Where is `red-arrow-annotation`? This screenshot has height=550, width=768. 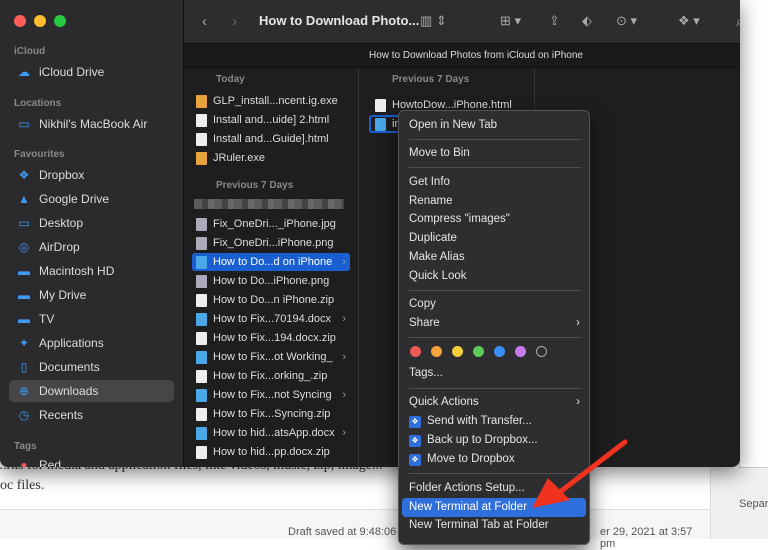 red-arrow-annotation is located at coordinates (580, 473).